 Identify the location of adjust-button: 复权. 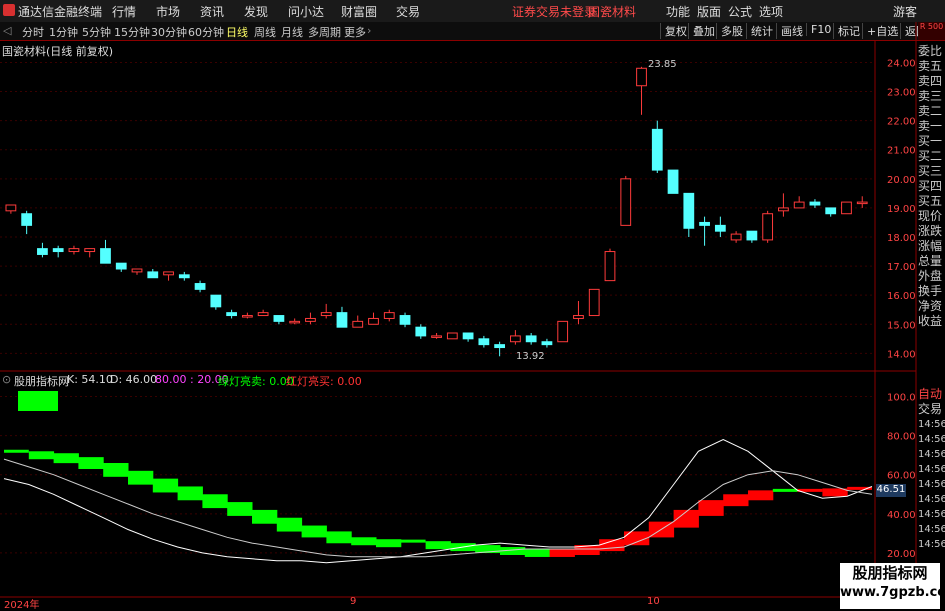
(673, 31).